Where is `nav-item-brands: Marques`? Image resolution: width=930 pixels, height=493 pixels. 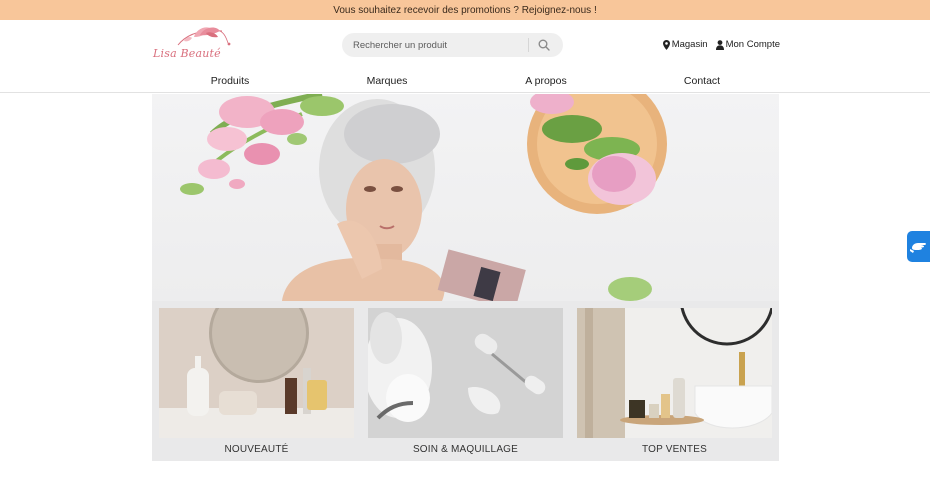 nav-item-brands: Marques is located at coordinates (387, 81).